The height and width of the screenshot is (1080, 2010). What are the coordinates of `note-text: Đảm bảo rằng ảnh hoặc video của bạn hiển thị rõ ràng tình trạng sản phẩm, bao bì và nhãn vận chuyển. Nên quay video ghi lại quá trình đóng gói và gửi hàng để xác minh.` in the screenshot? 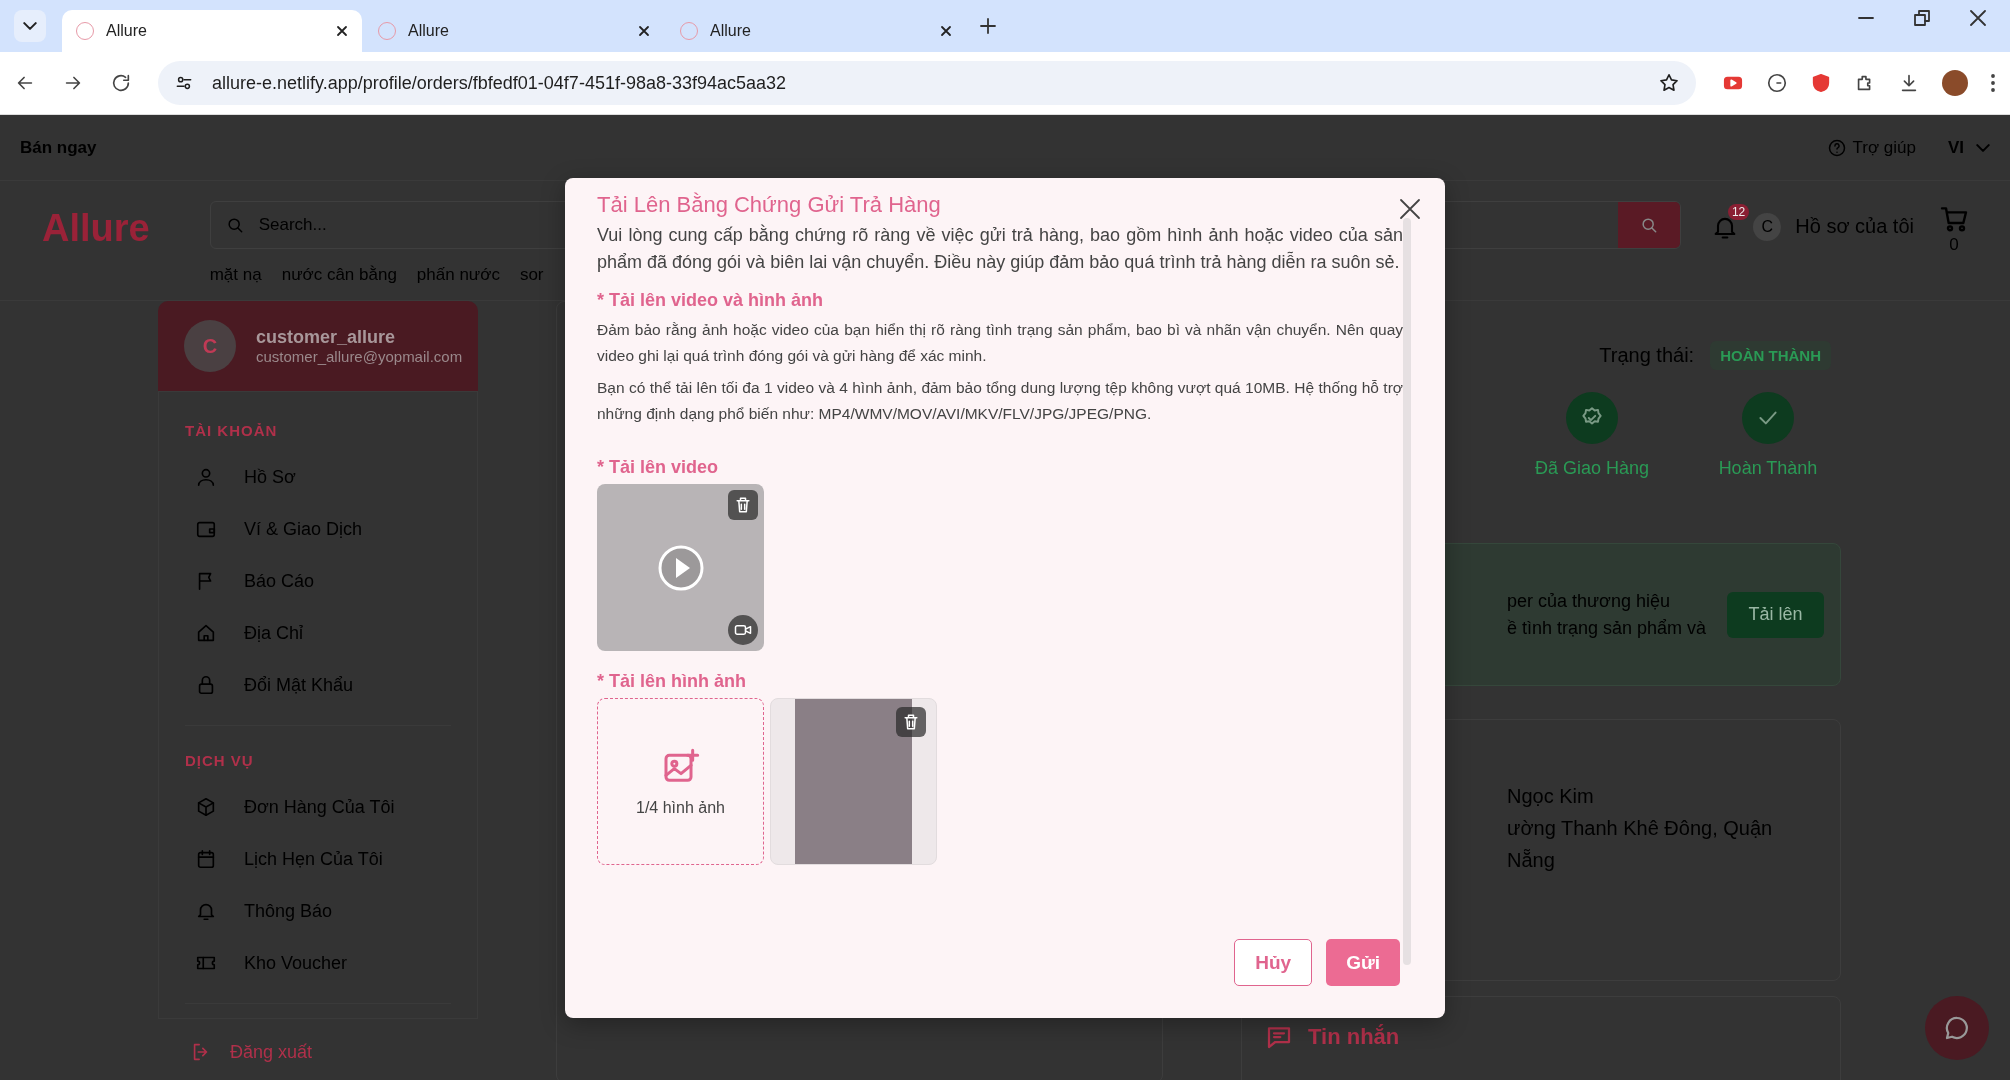 It's located at (1000, 343).